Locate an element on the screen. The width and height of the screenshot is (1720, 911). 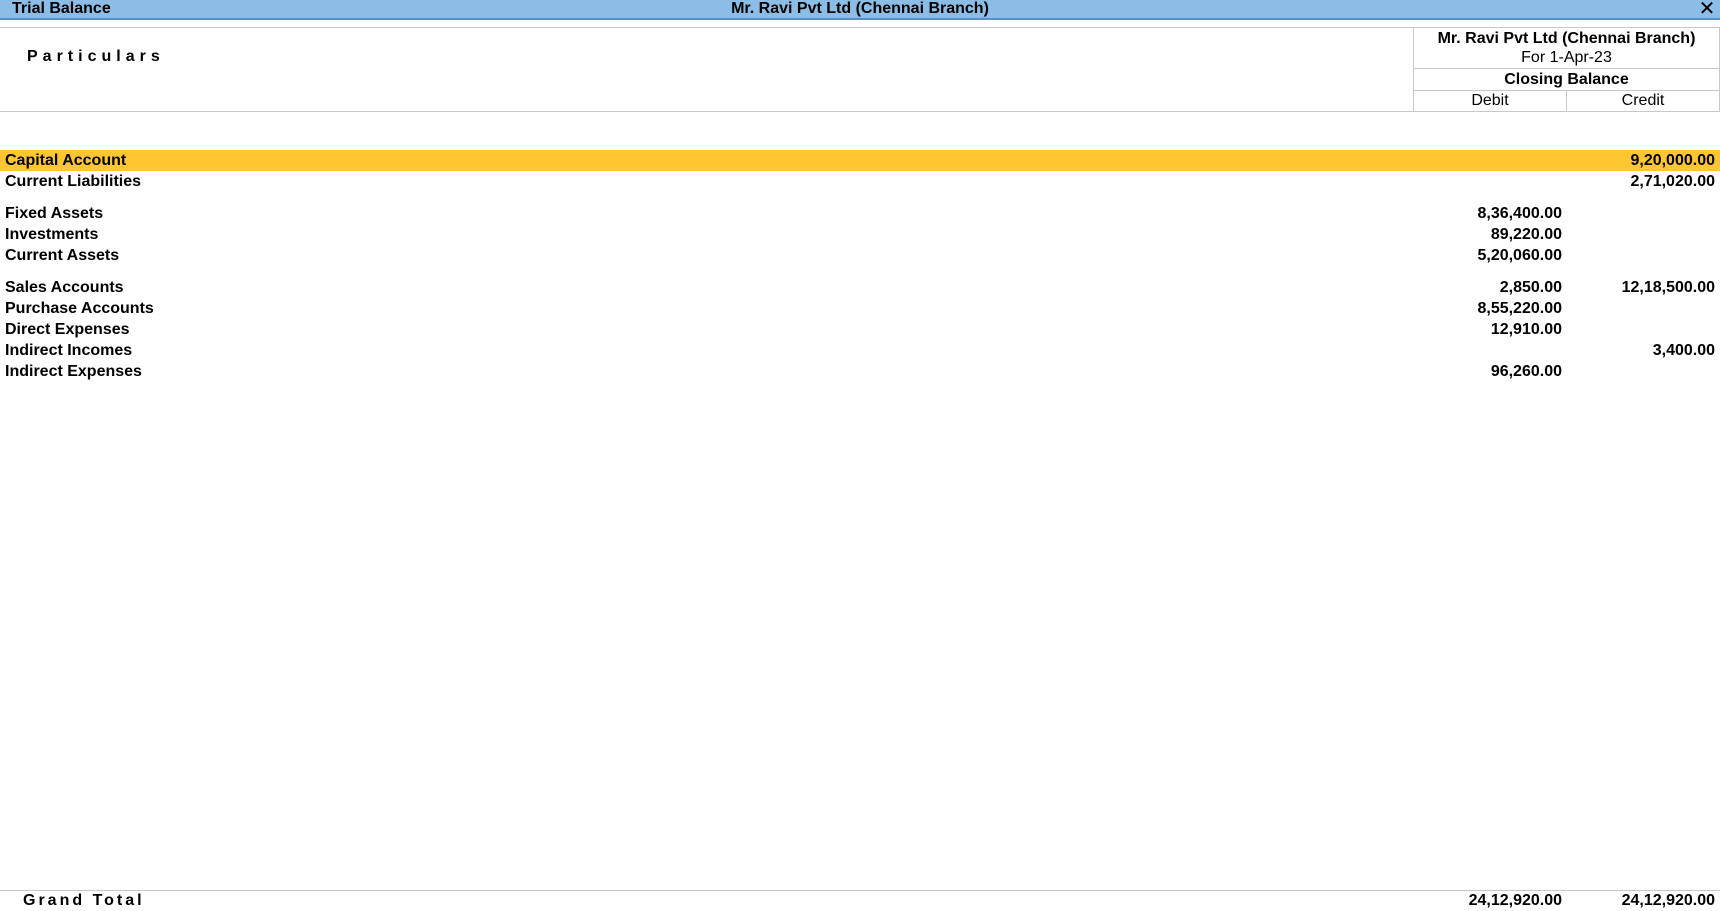
table-row: Current Liabilities 2,71,020.00 is located at coordinates (860, 181).